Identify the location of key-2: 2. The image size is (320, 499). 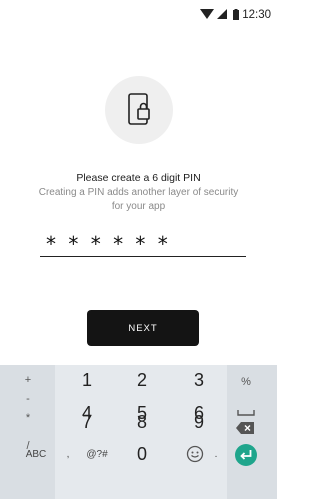
(142, 380).